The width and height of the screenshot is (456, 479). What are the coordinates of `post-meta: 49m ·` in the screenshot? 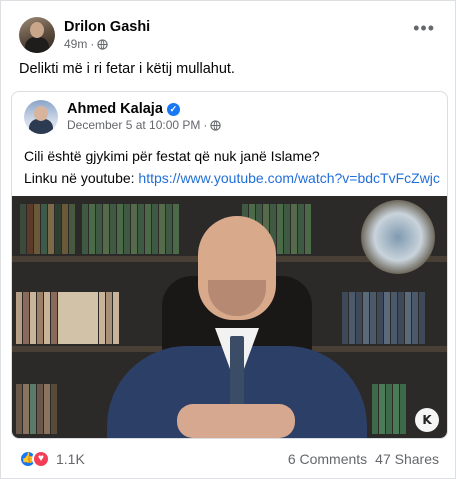 It's located at (107, 44).